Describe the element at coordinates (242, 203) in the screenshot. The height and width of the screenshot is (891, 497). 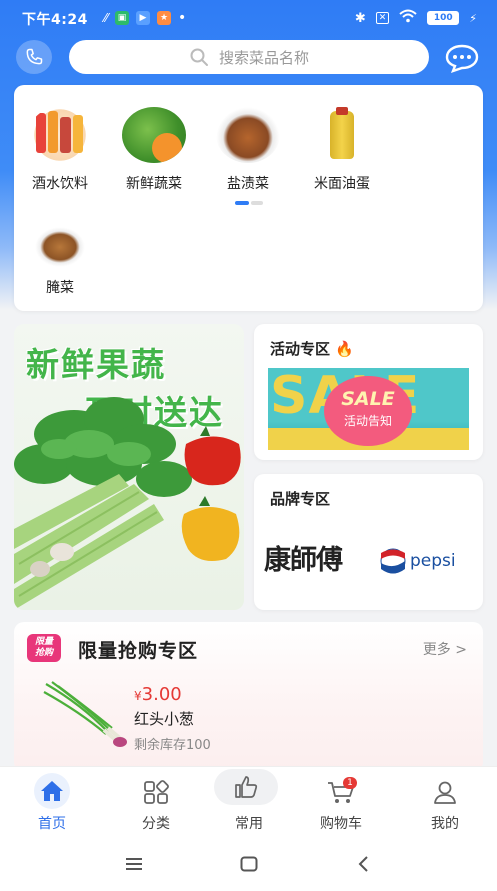
I see `indicator-active` at that location.